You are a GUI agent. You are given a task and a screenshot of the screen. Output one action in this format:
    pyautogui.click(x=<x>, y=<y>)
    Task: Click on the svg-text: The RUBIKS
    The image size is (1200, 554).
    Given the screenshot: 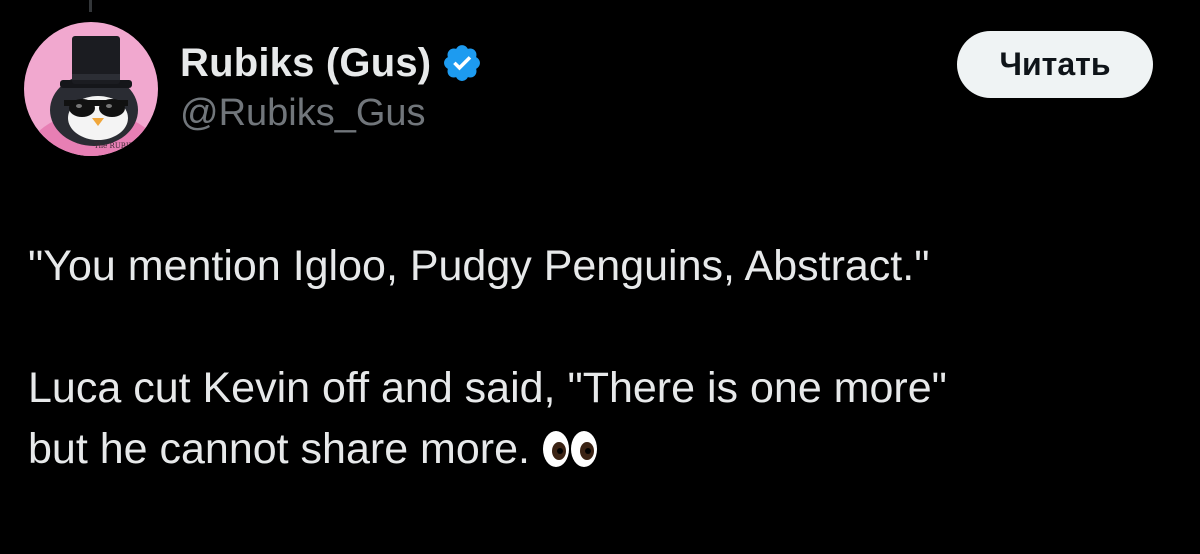 What is the action you would take?
    pyautogui.click(x=116, y=146)
    